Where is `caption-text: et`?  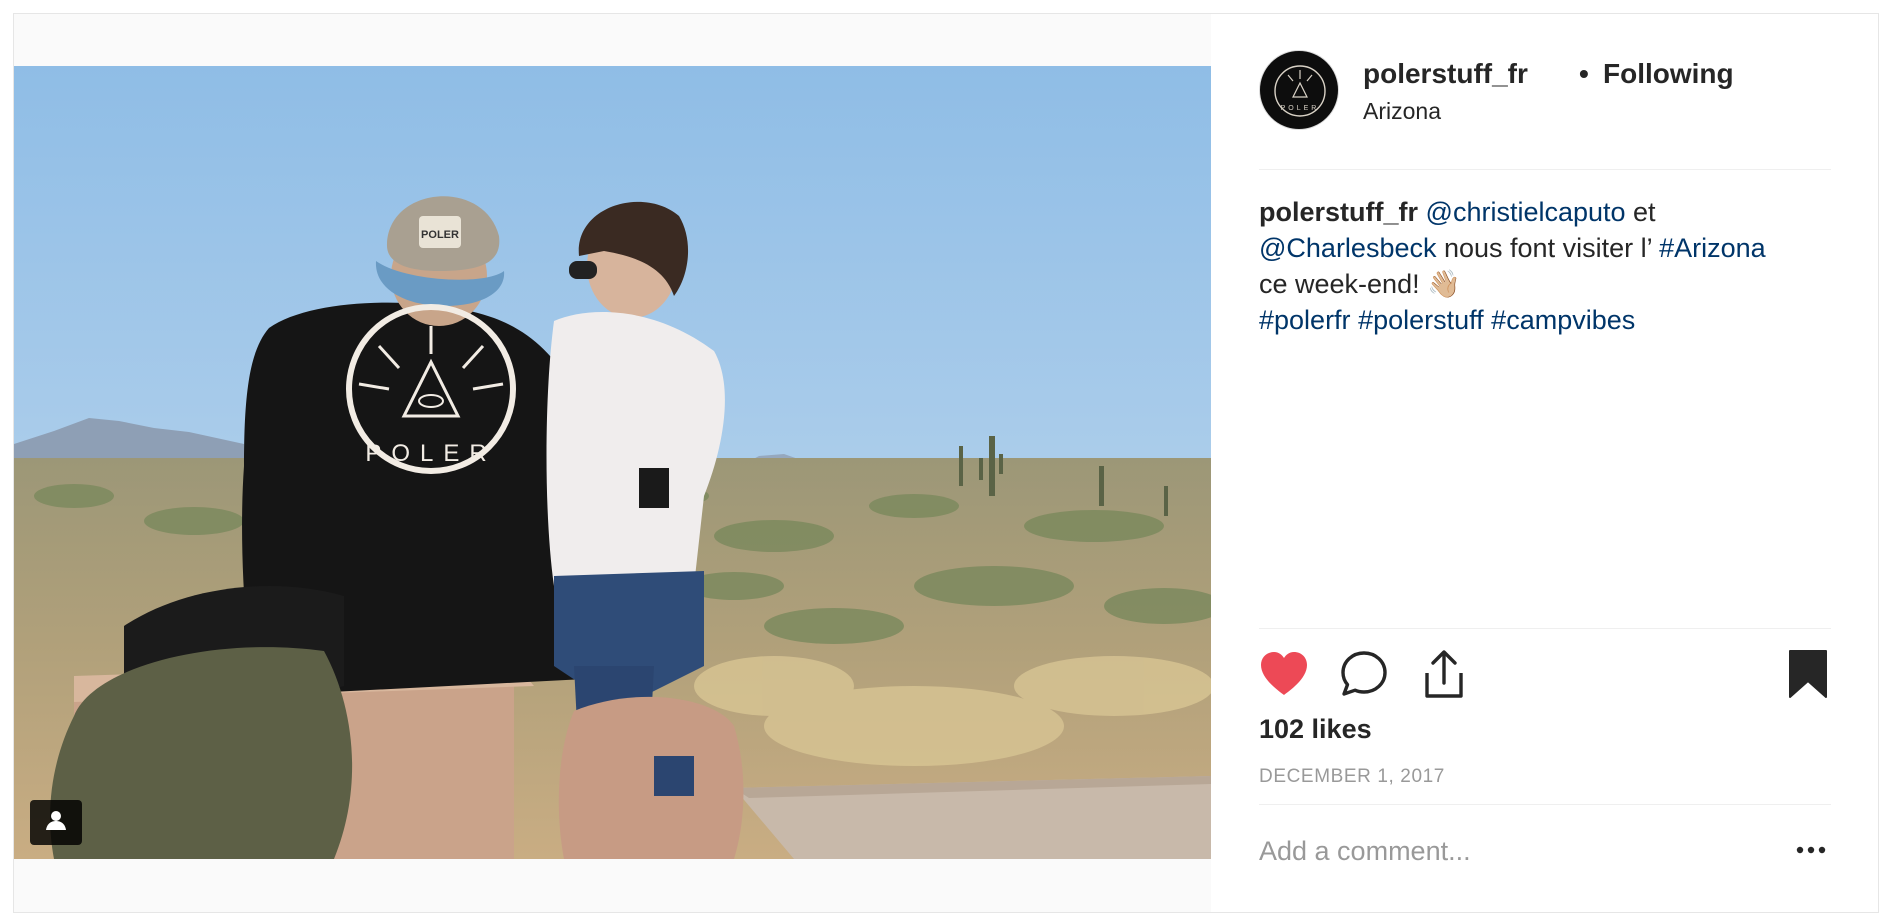
caption-text: et is located at coordinates (1640, 212).